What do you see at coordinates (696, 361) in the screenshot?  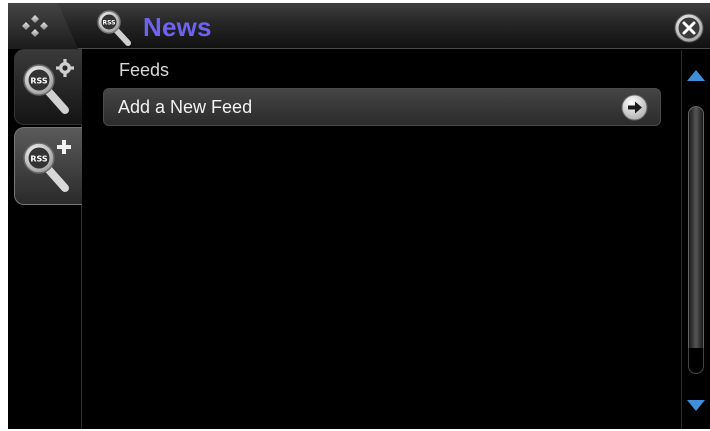 I see `scroll-track-end` at bounding box center [696, 361].